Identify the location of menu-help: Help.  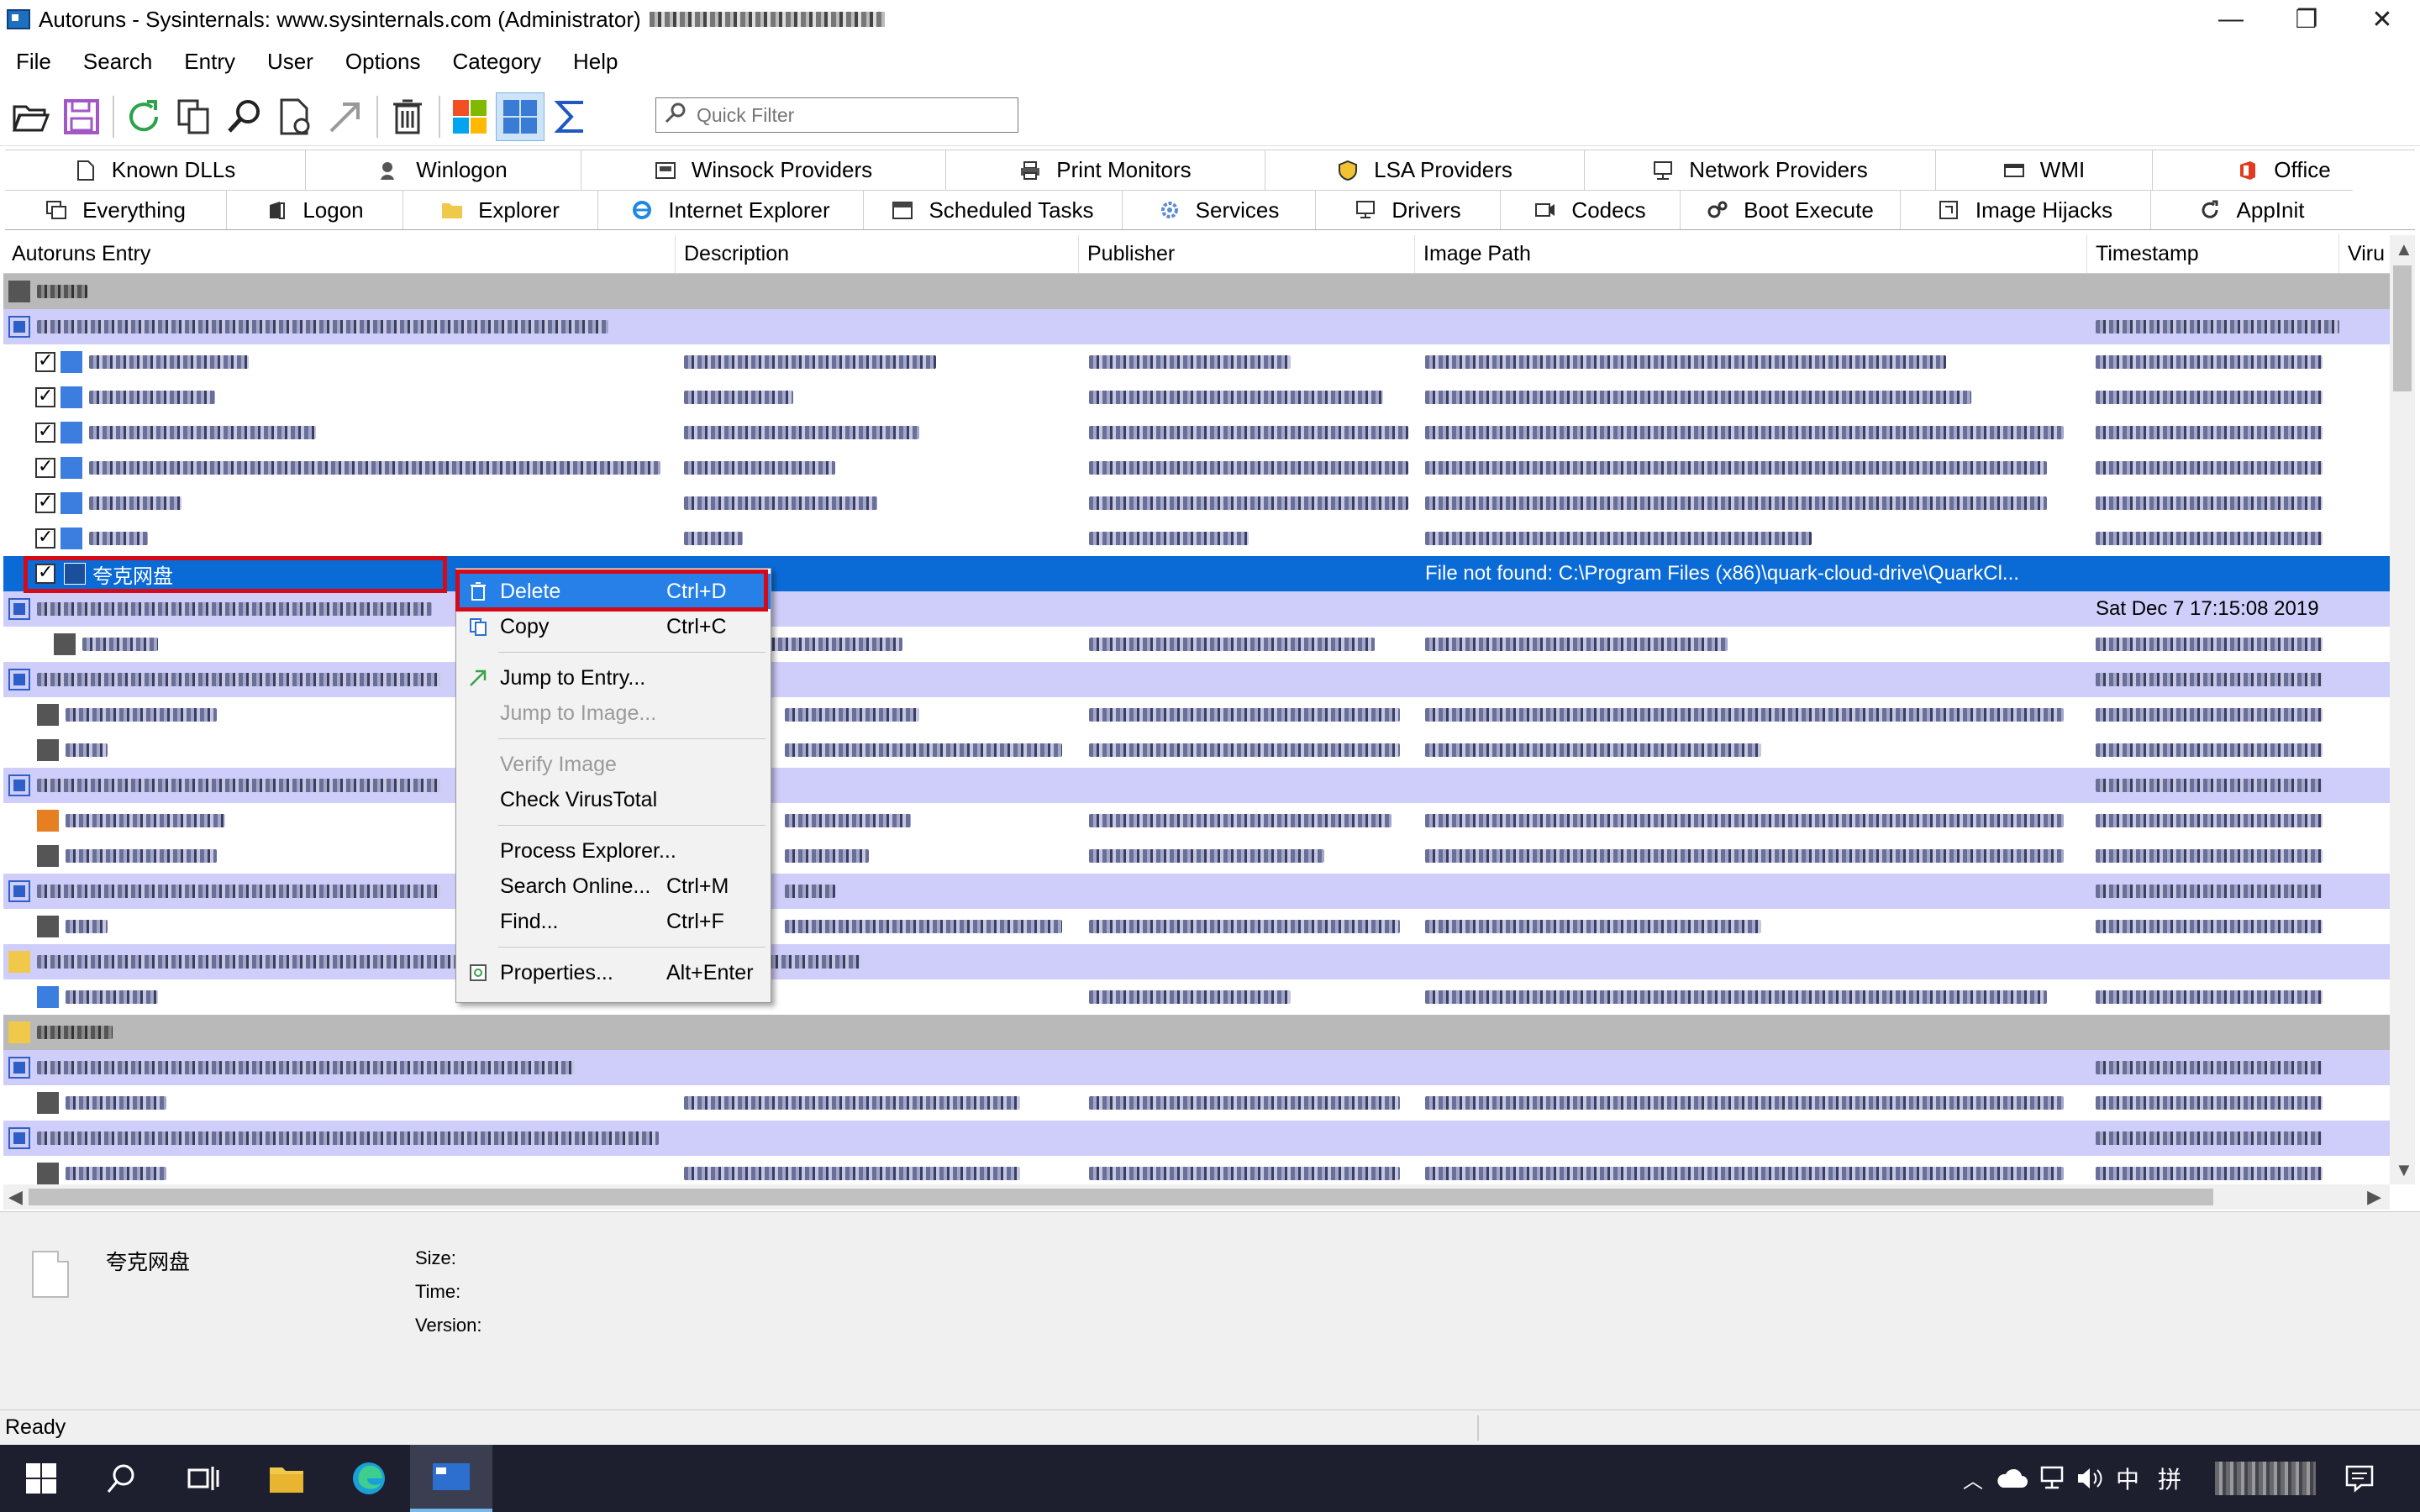
(596, 62).